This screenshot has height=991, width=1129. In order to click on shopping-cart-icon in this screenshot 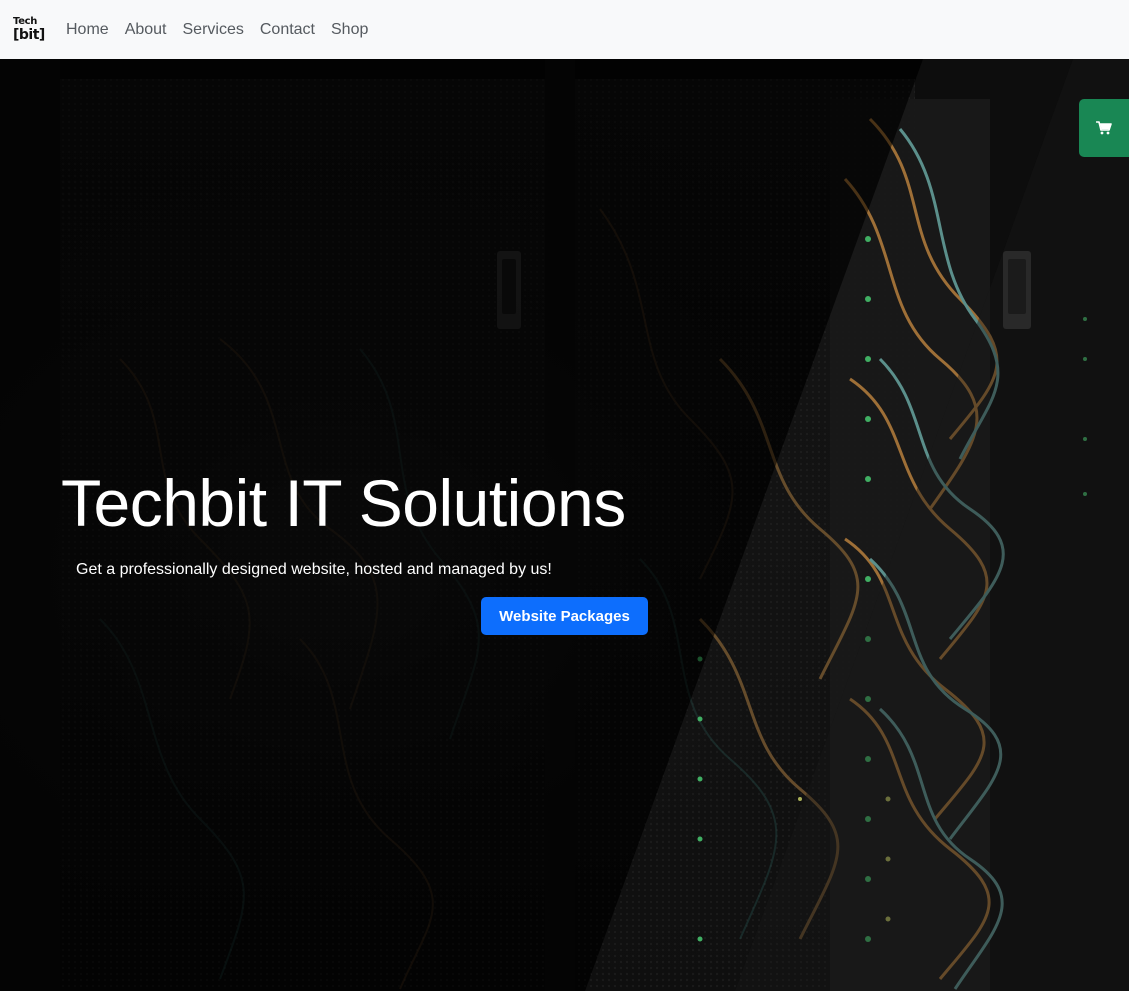, I will do `click(1104, 128)`.